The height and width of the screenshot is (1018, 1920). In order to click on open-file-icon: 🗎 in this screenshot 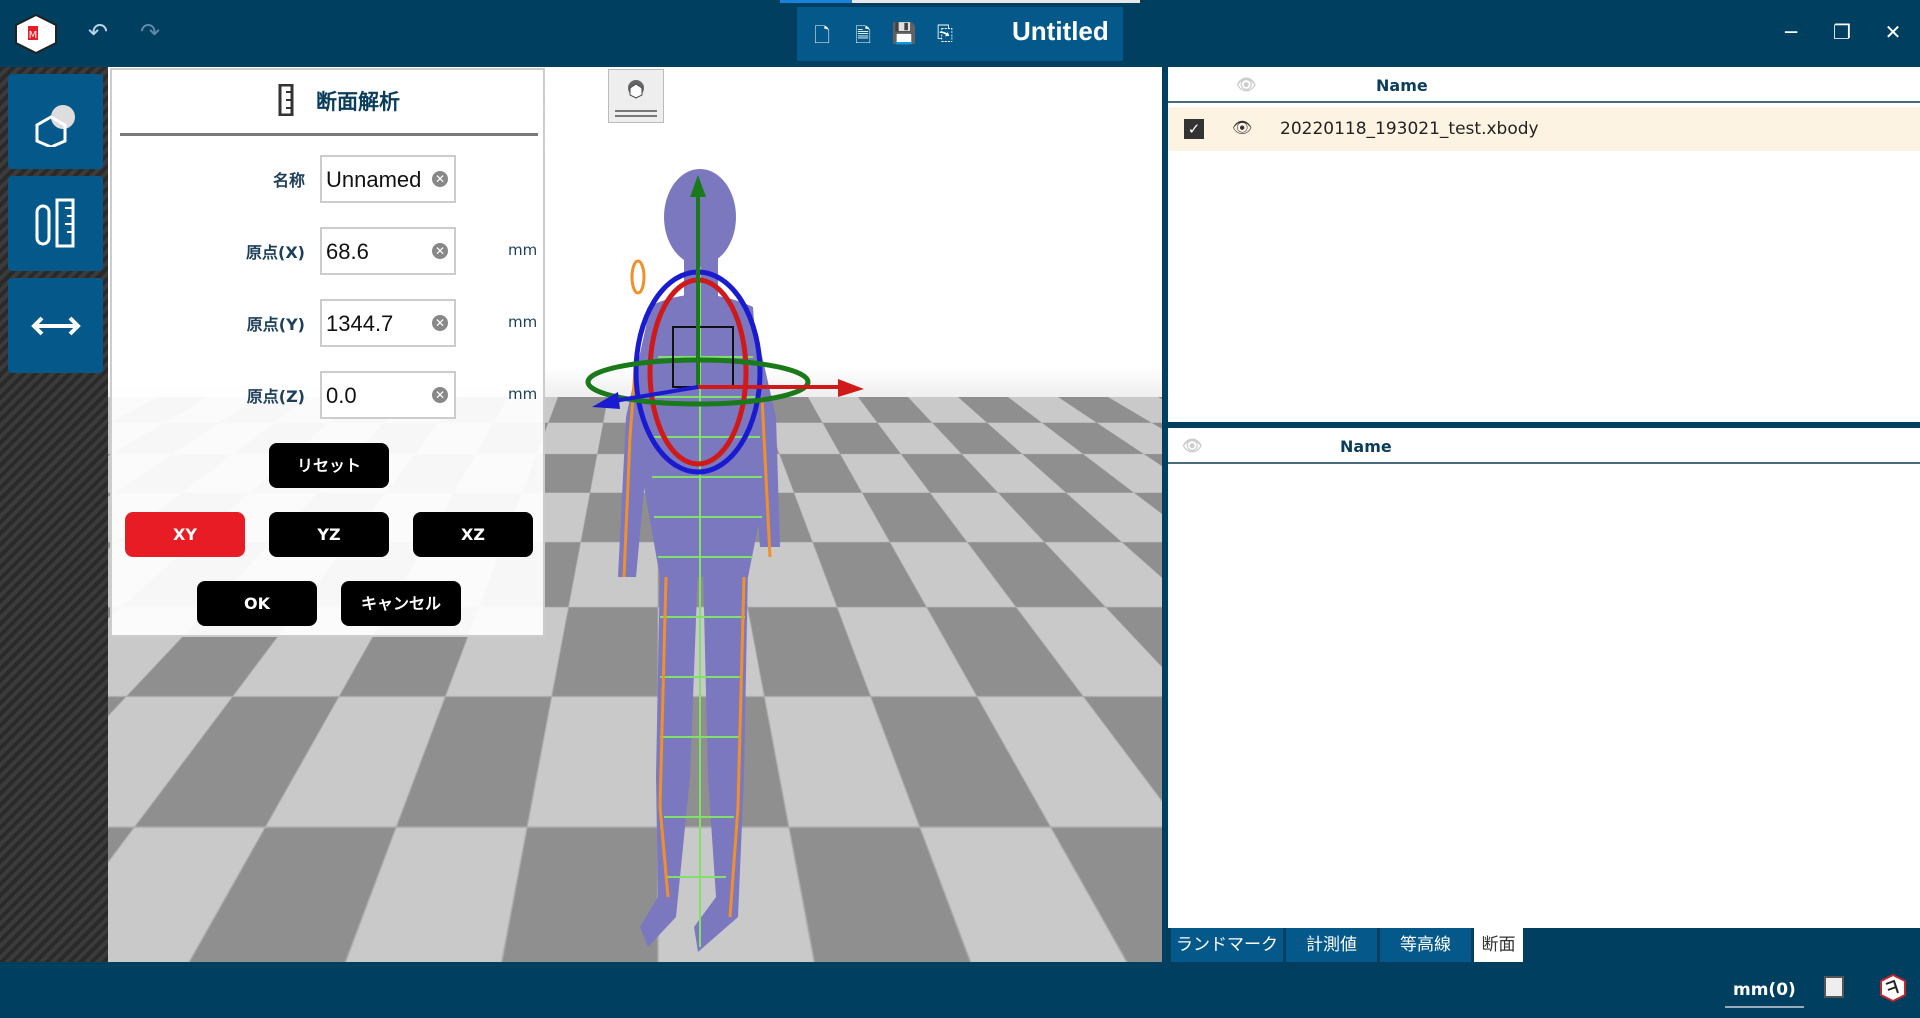, I will do `click(863, 34)`.